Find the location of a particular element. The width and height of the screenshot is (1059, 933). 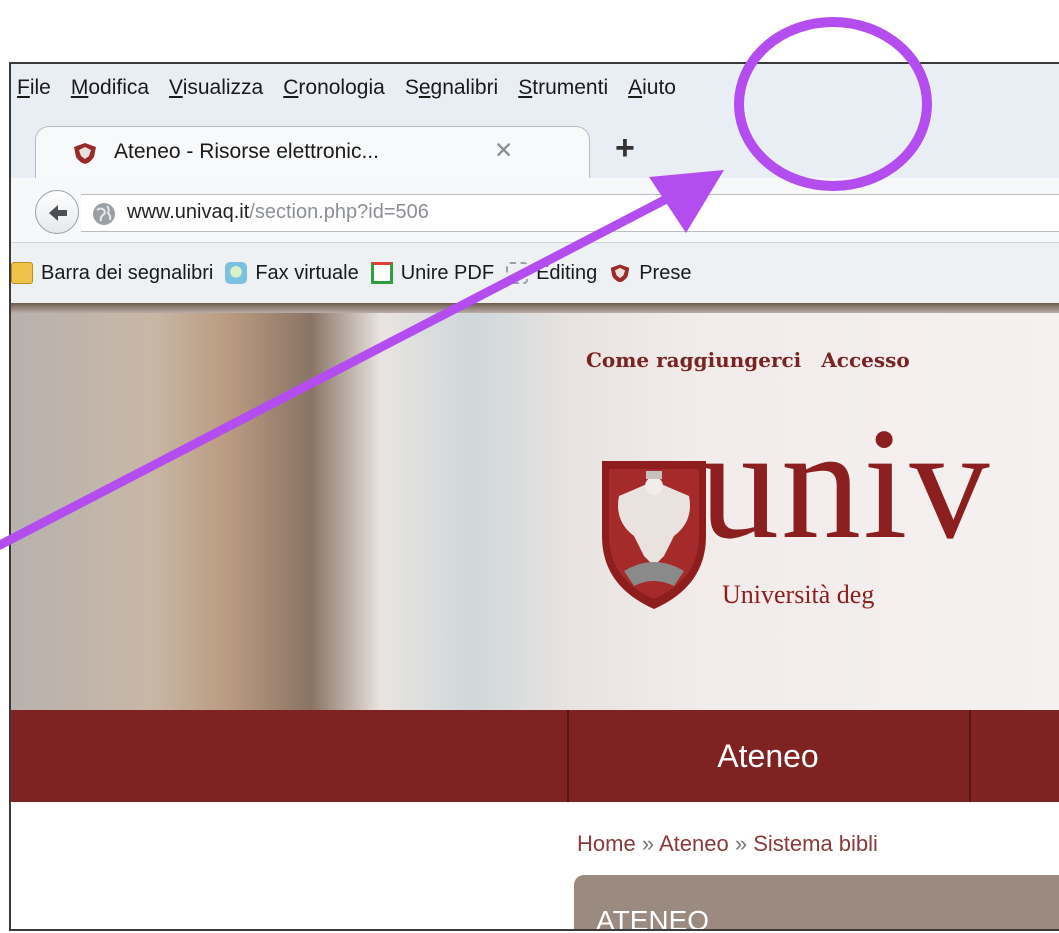

breadcrumb-ateneo: Ateneo is located at coordinates (694, 843).